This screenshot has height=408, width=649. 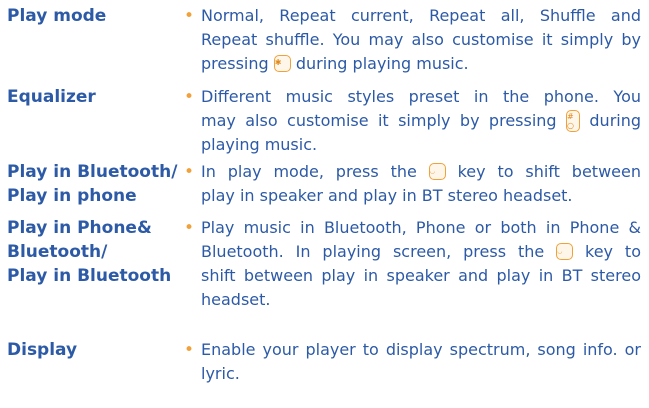 What do you see at coordinates (259, 144) in the screenshot?
I see `description-line: playing music.` at bounding box center [259, 144].